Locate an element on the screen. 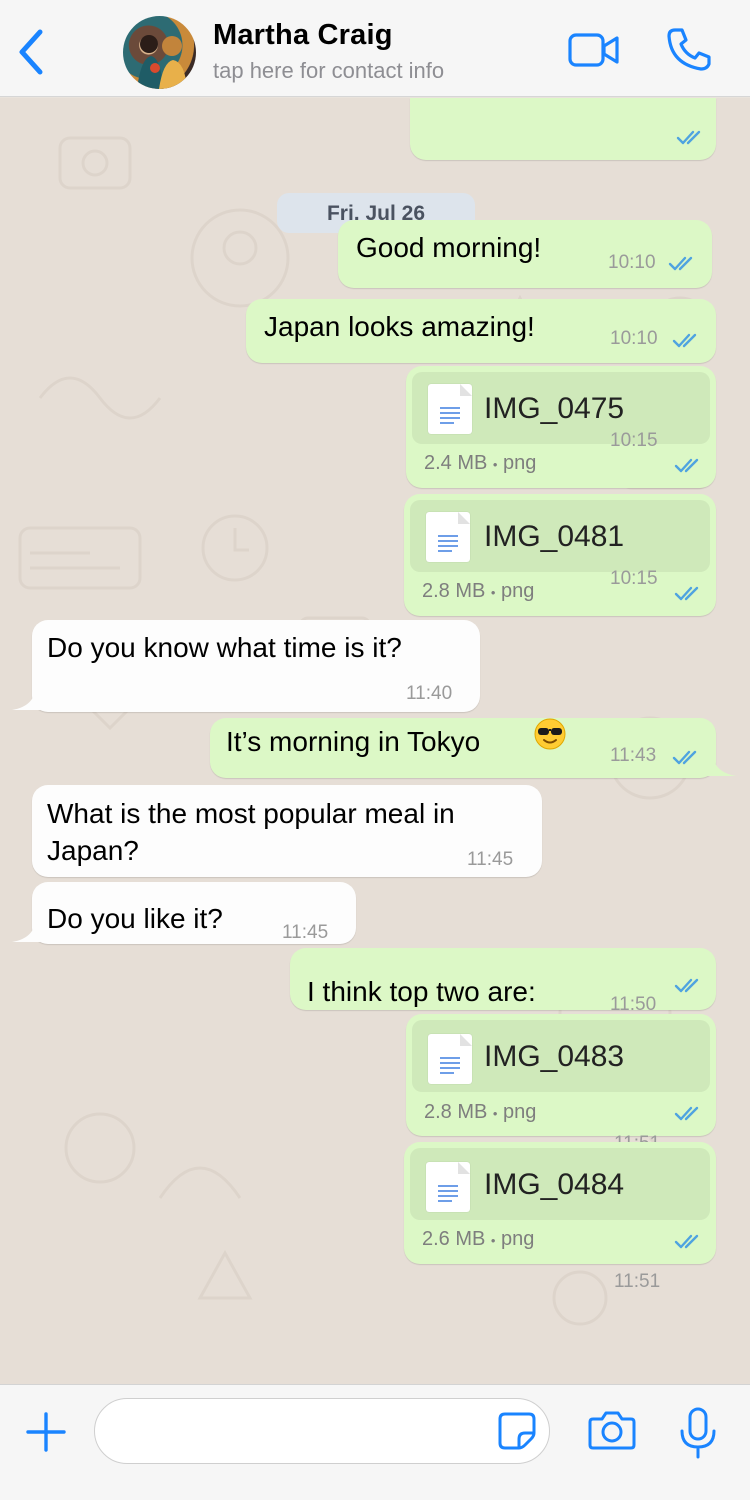  message-time: 11:51 is located at coordinates (637, 1281).